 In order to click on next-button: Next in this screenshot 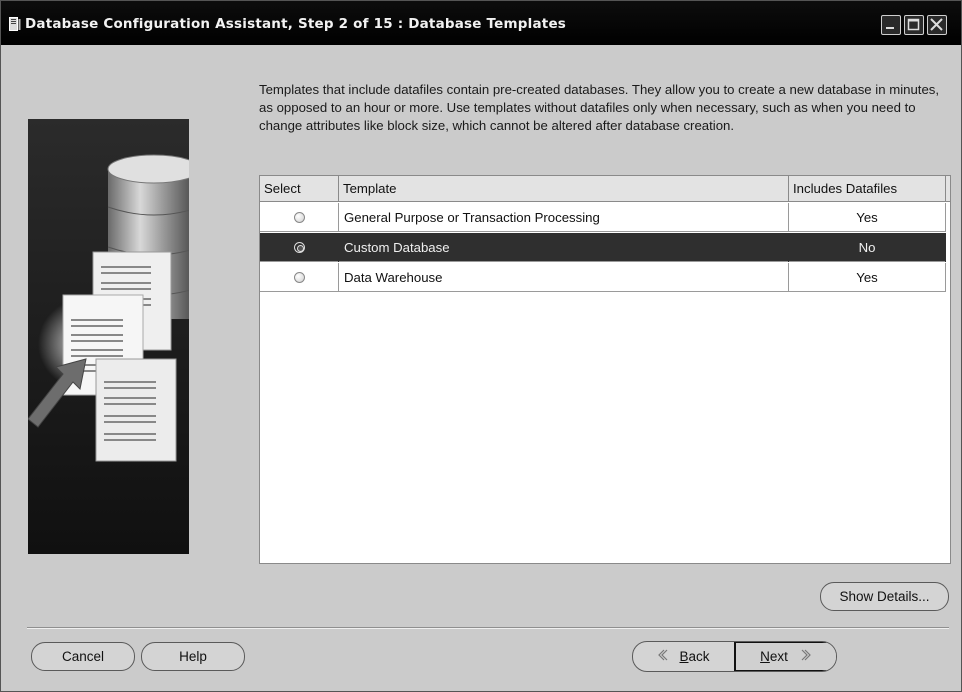, I will do `click(785, 656)`.